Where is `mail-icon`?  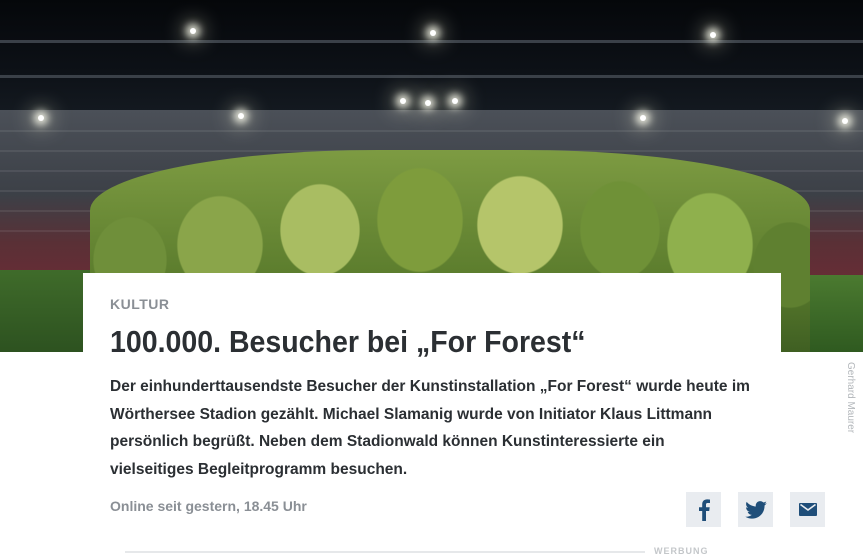 mail-icon is located at coordinates (807, 509).